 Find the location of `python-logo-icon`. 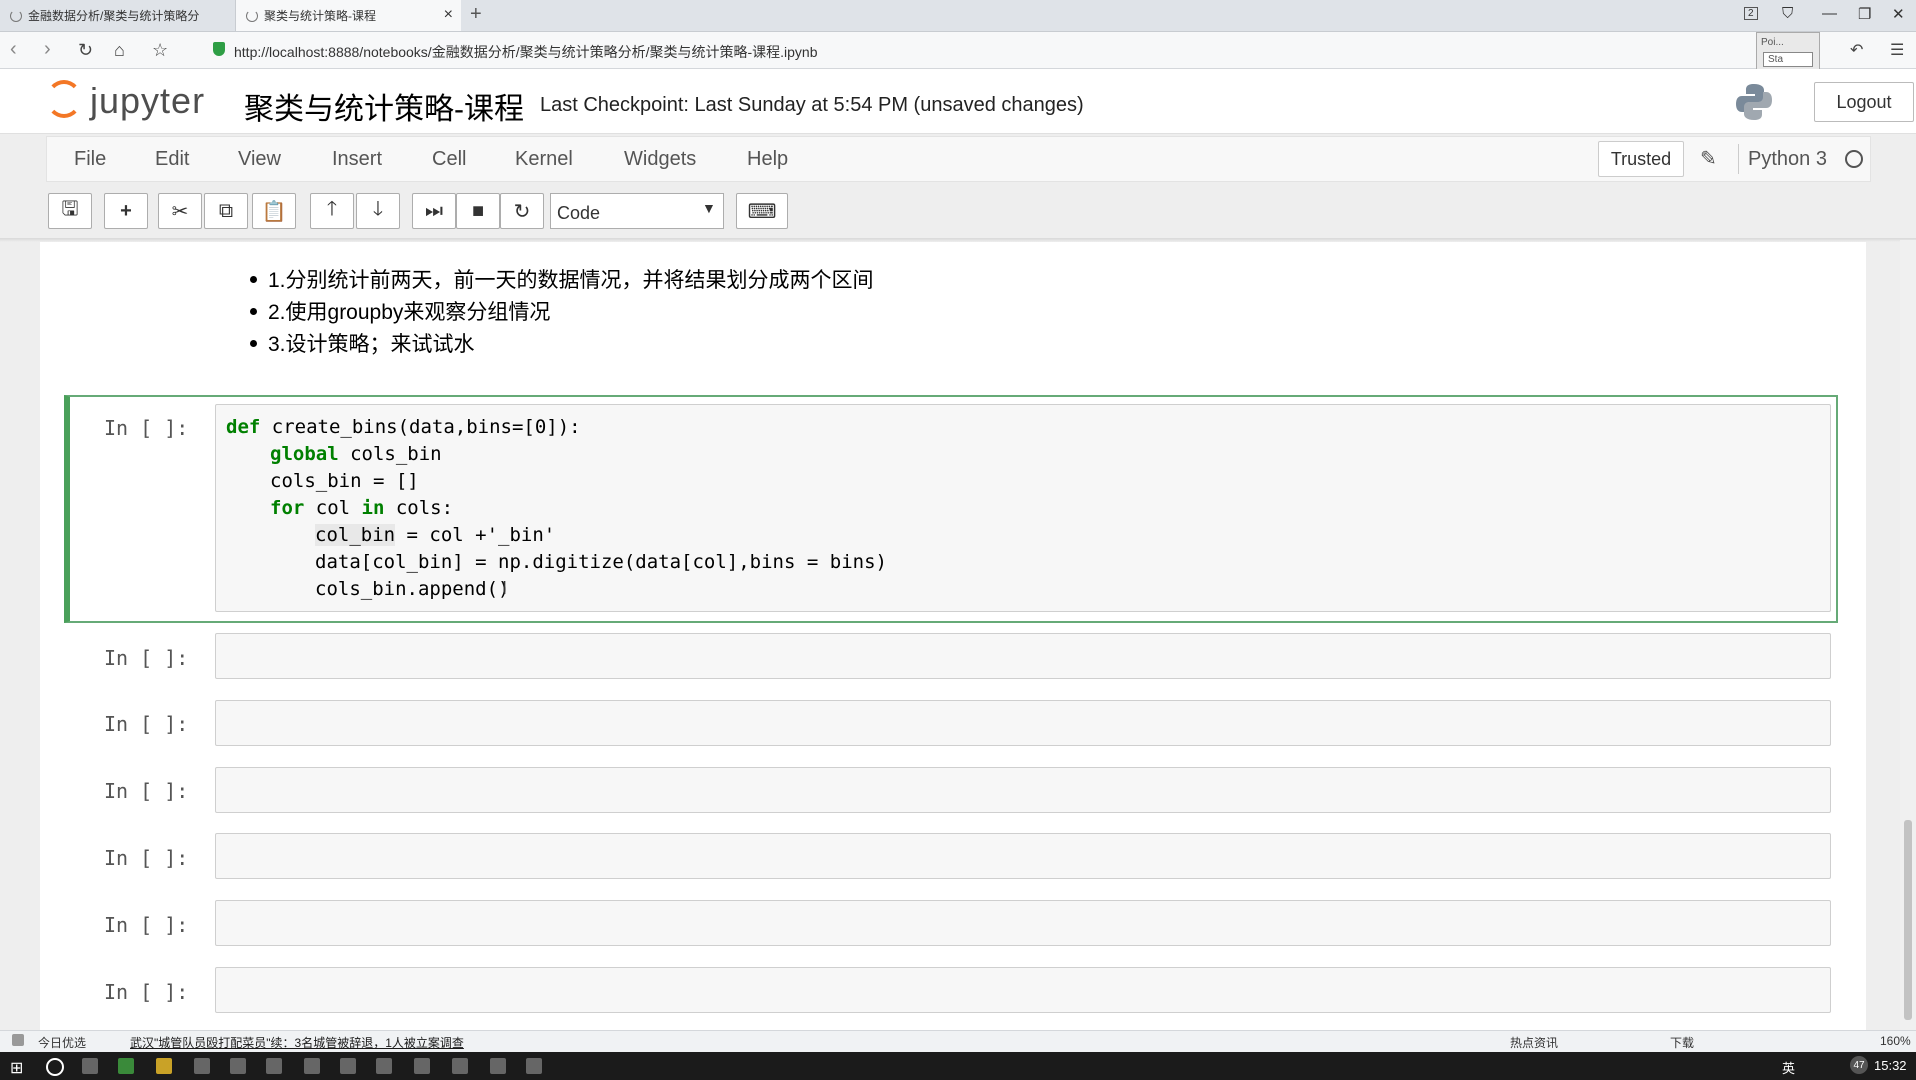

python-logo-icon is located at coordinates (1754, 102).